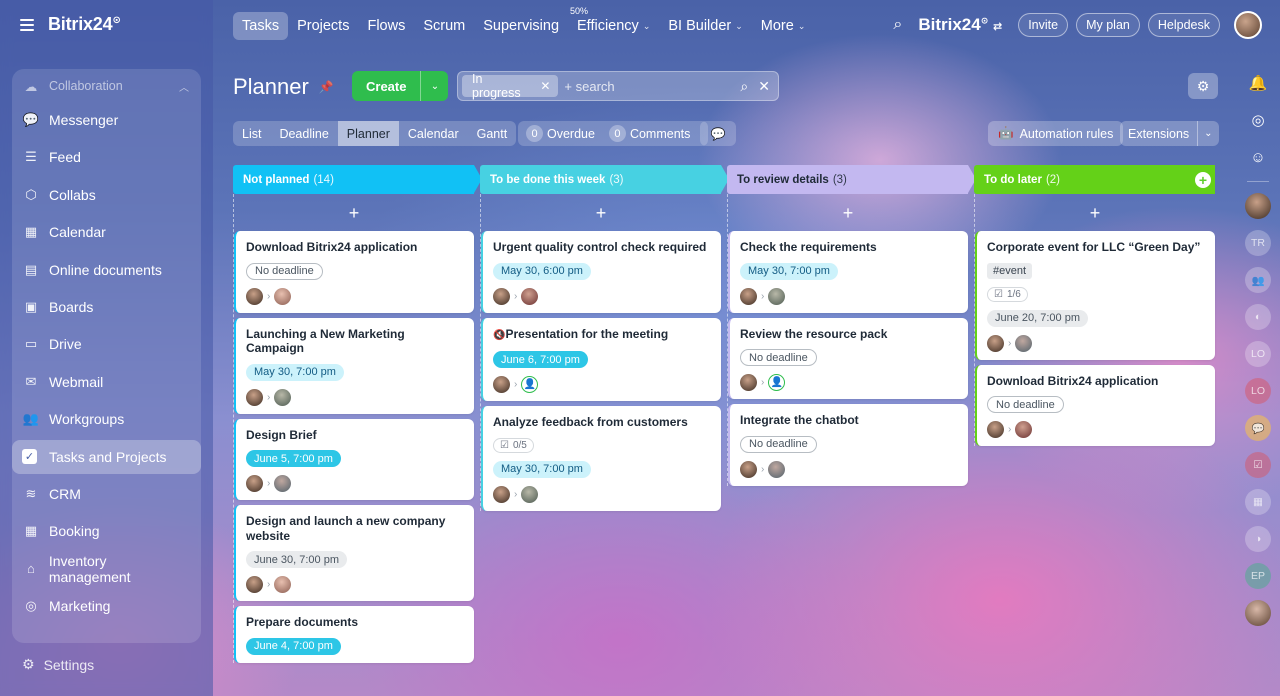 This screenshot has width=1280, height=696. What do you see at coordinates (1258, 539) in the screenshot?
I see `contact-avatar-faded-2: ◑` at bounding box center [1258, 539].